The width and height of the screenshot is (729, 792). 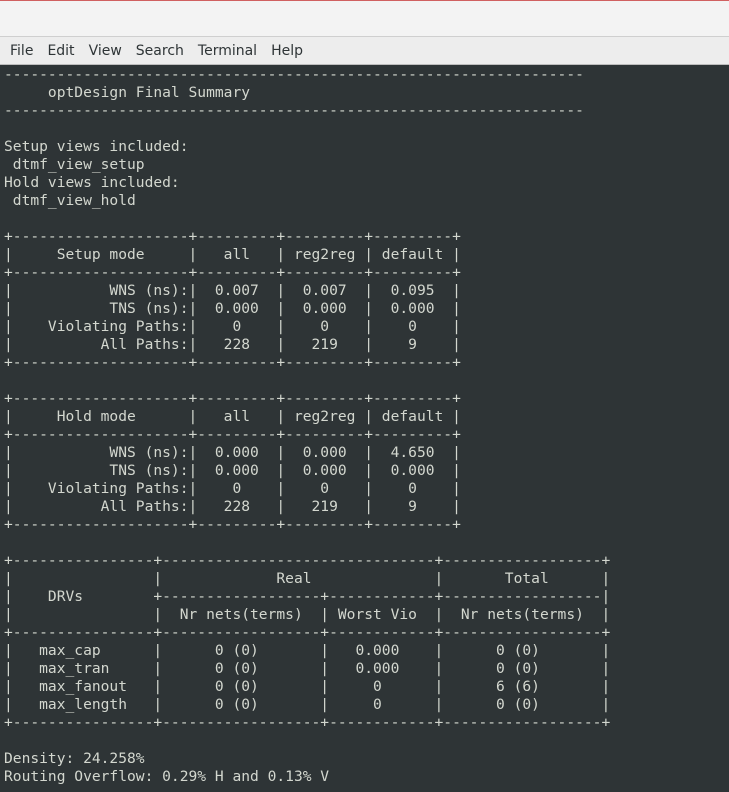 I want to click on terminal-line: | max_fanout | 0 (0) | 0 | 6 (6) |, so click(x=307, y=686).